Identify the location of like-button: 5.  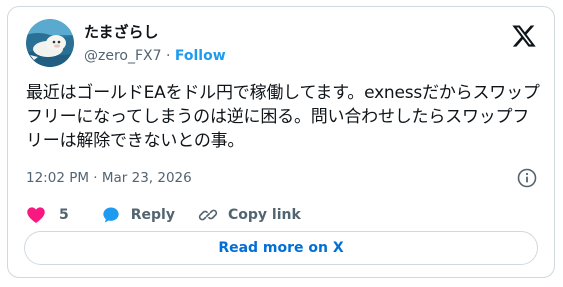
(47, 215).